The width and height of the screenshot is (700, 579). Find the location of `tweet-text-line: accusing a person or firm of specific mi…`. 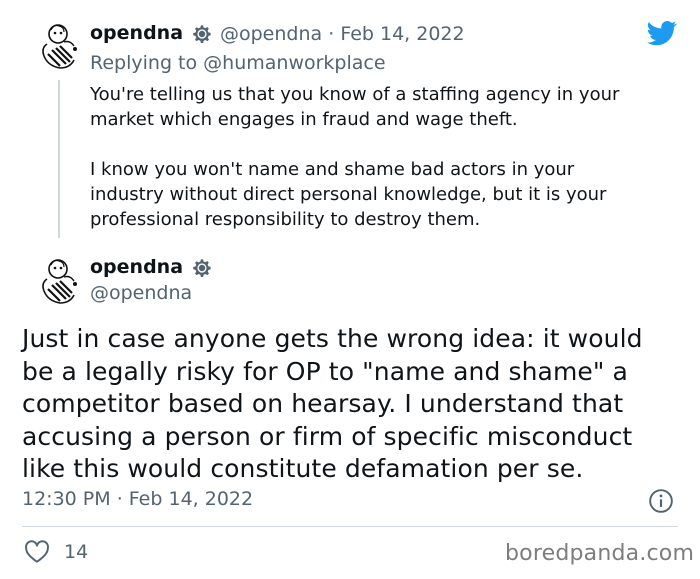

tweet-text-line: accusing a person or firm of specific mi… is located at coordinates (327, 436).